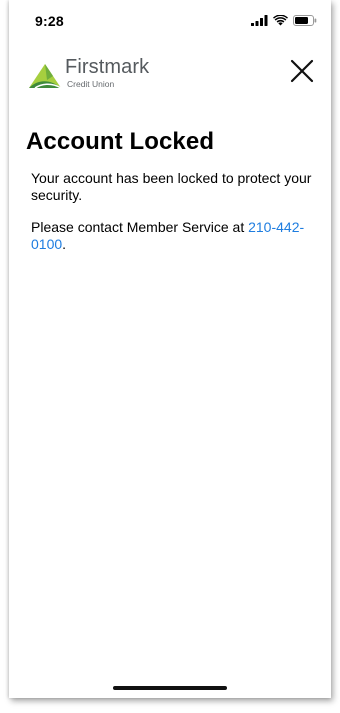 The height and width of the screenshot is (713, 340). Describe the element at coordinates (259, 20) in the screenshot. I see `cellular-signal-icon` at that location.